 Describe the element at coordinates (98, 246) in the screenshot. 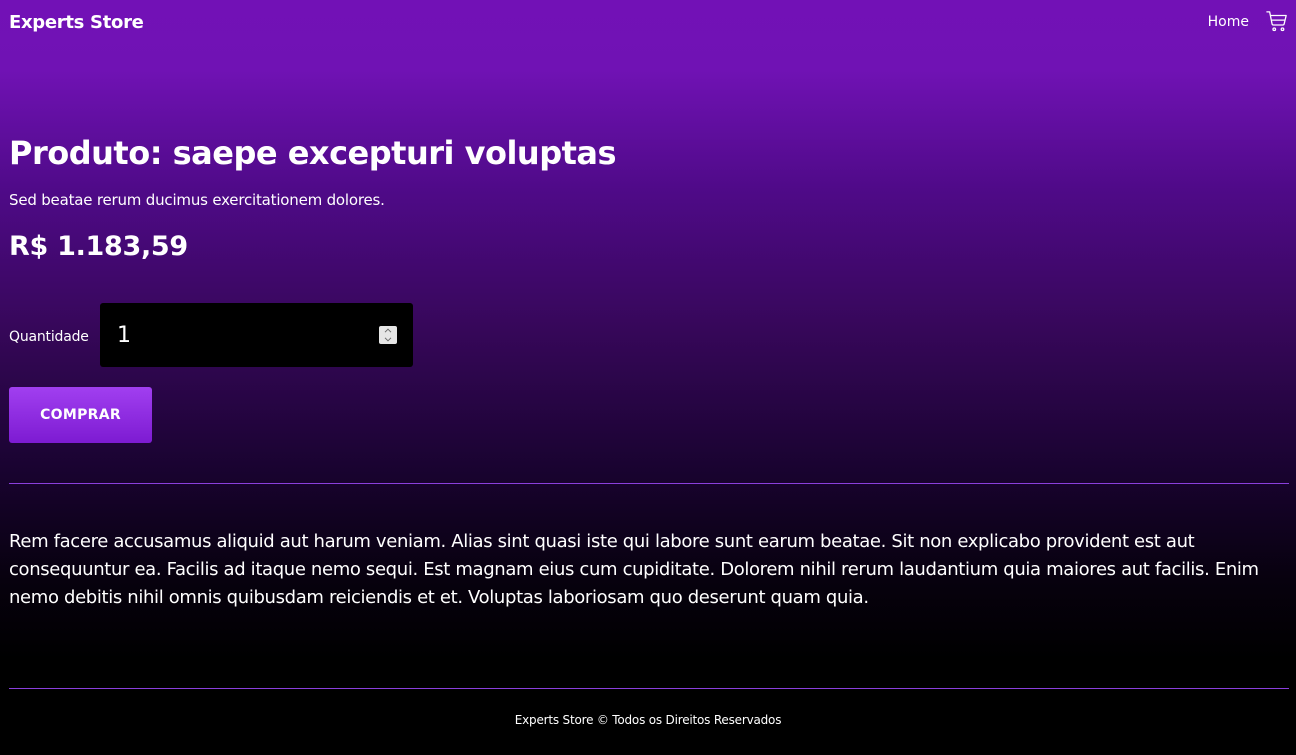

I see `product-price: R$ 1.183,59` at that location.